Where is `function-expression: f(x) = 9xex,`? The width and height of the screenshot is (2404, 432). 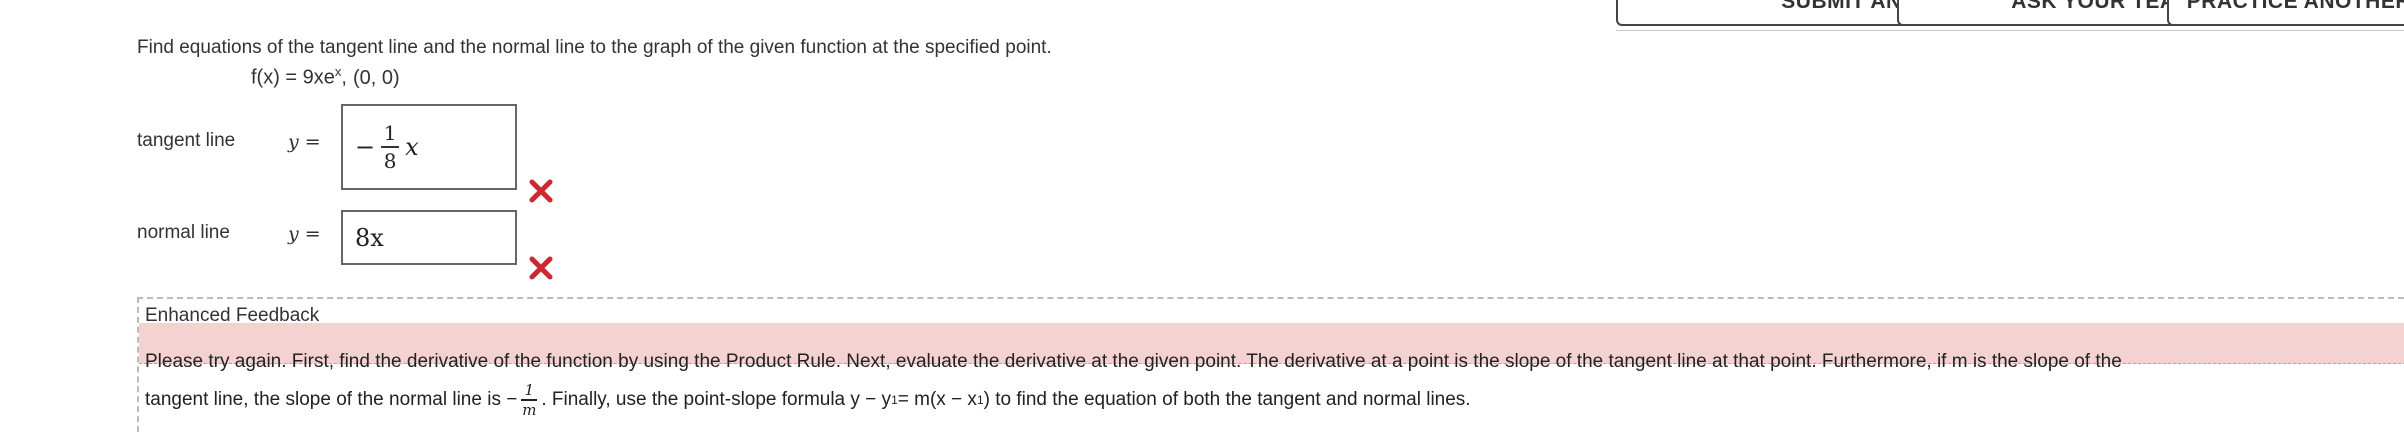
function-expression: f(x) = 9xex, is located at coordinates (299, 76).